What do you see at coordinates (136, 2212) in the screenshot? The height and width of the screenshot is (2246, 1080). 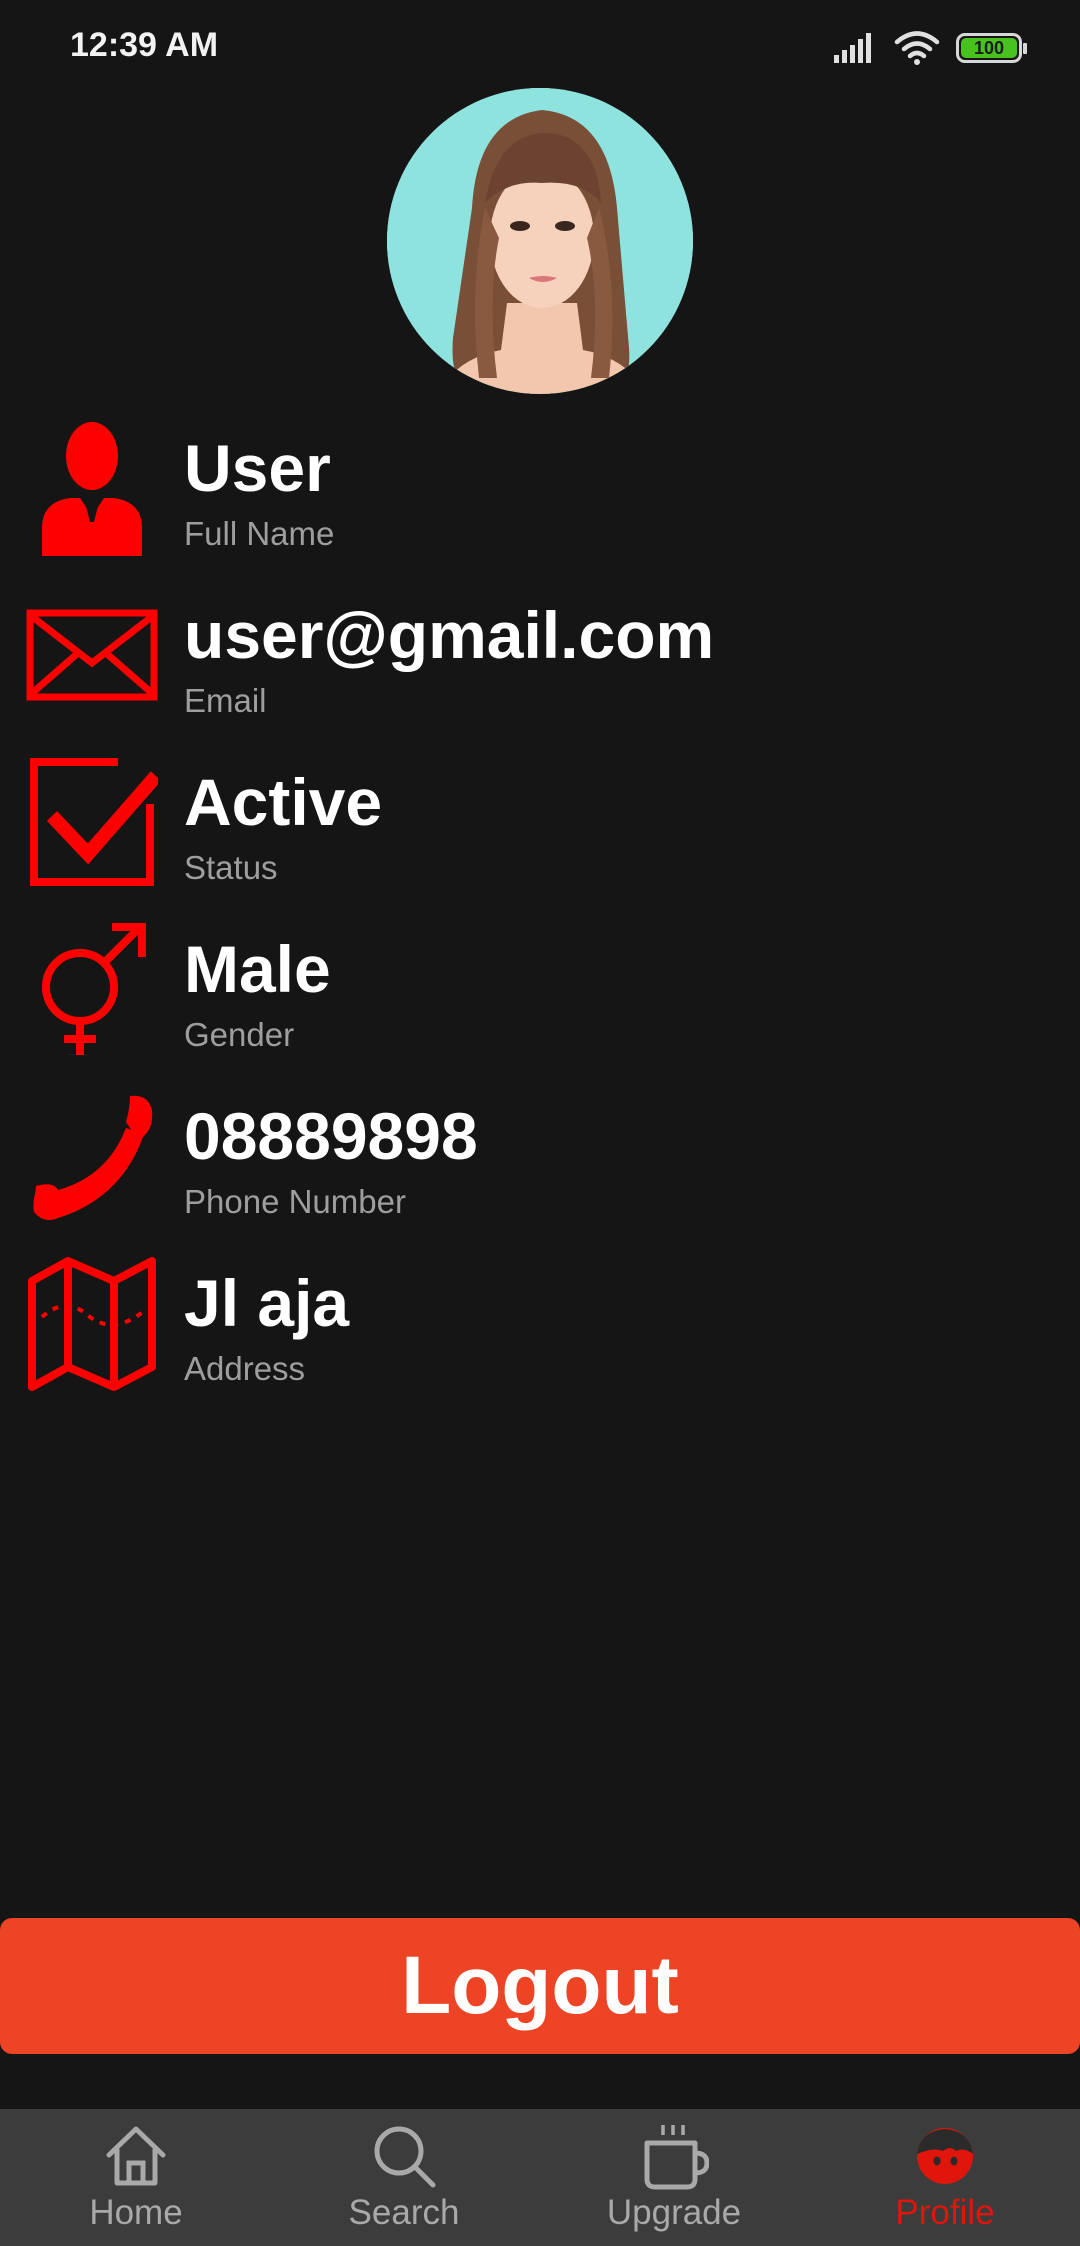 I see `nav-label-home: Home` at bounding box center [136, 2212].